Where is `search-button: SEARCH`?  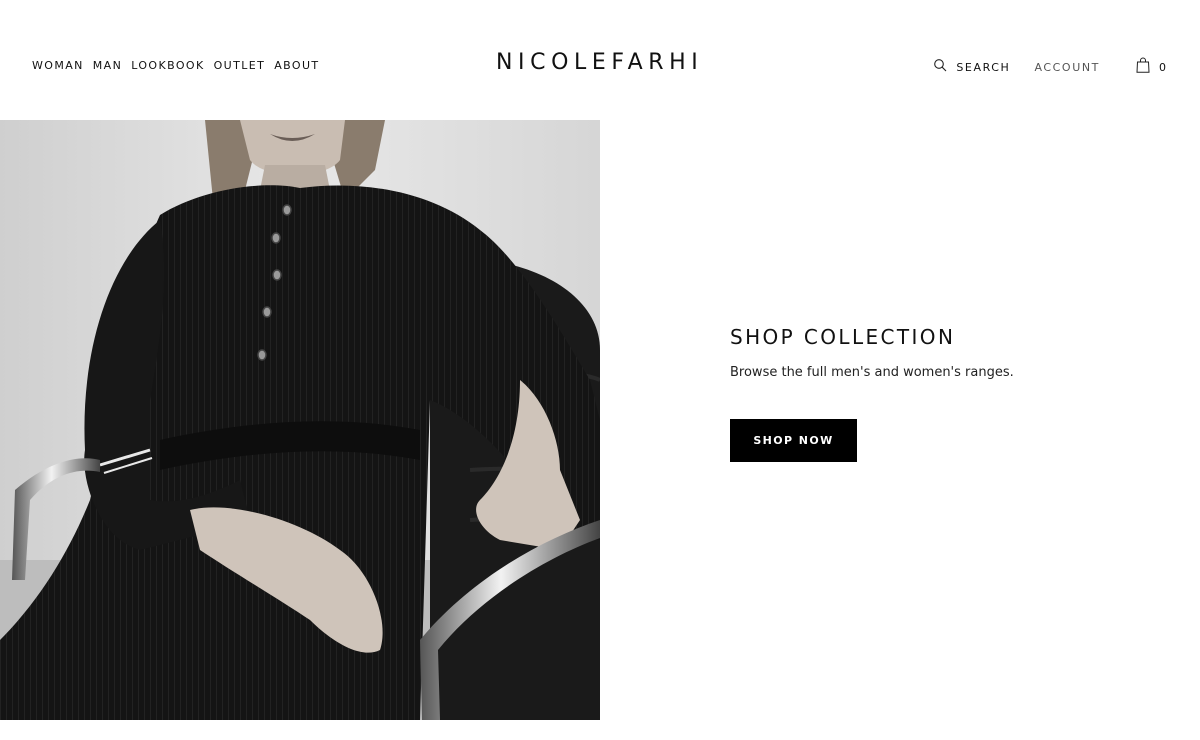 search-button: SEARCH is located at coordinates (971, 67).